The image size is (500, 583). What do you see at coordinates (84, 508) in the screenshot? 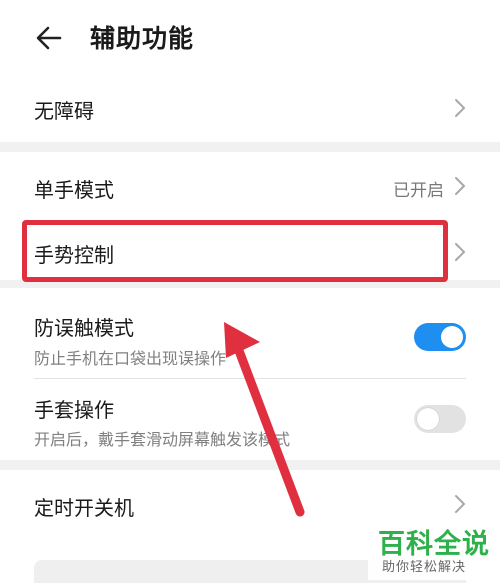
I see `row-label: 定时开关机` at bounding box center [84, 508].